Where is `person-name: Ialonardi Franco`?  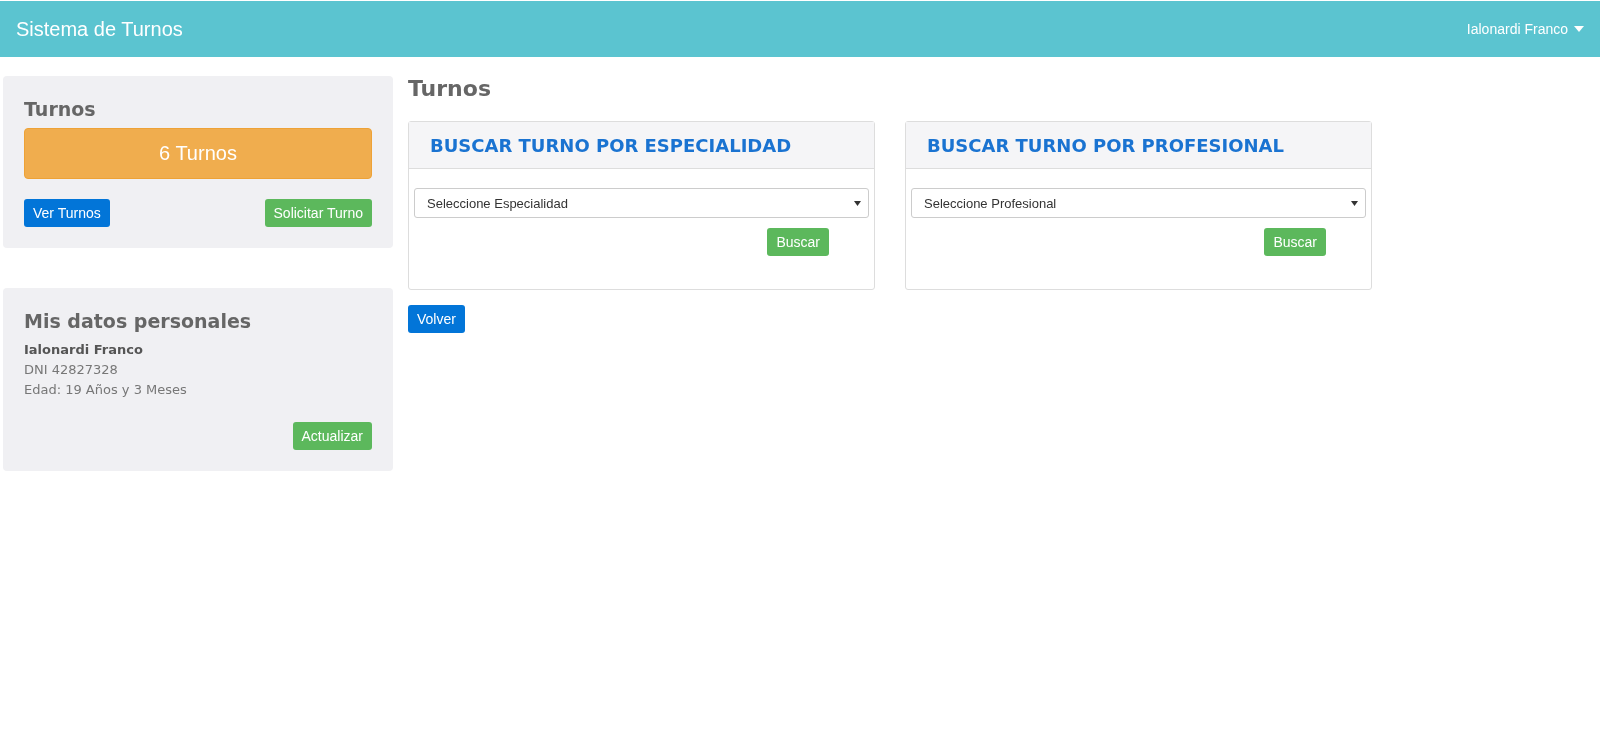 person-name: Ialonardi Franco is located at coordinates (84, 350).